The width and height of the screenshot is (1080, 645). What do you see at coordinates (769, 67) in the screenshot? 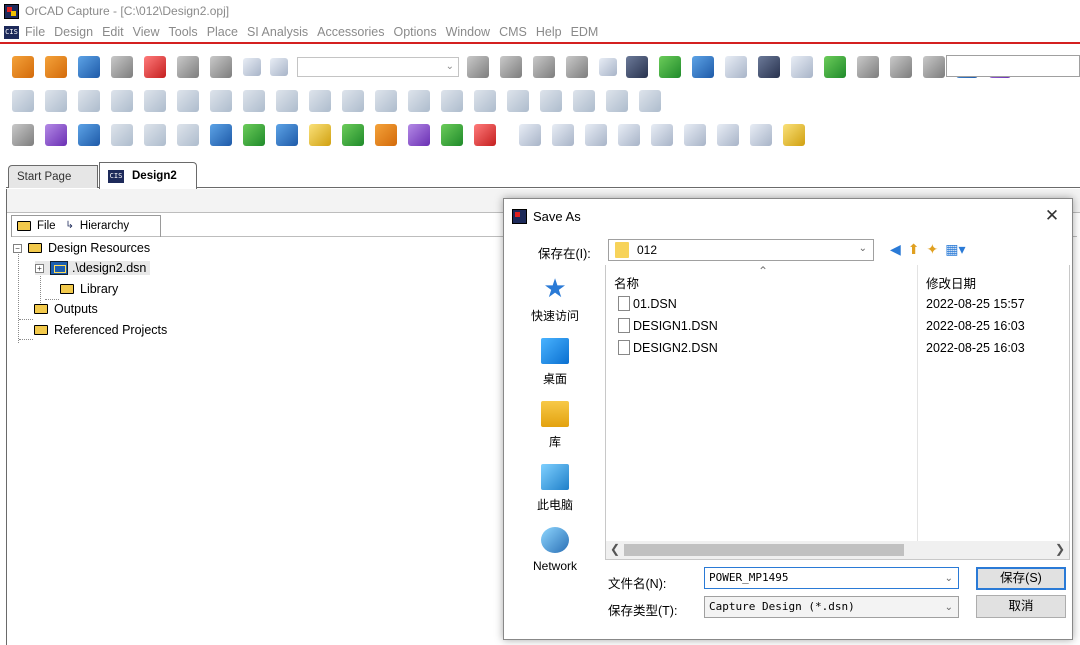
I see `bom-icon` at bounding box center [769, 67].